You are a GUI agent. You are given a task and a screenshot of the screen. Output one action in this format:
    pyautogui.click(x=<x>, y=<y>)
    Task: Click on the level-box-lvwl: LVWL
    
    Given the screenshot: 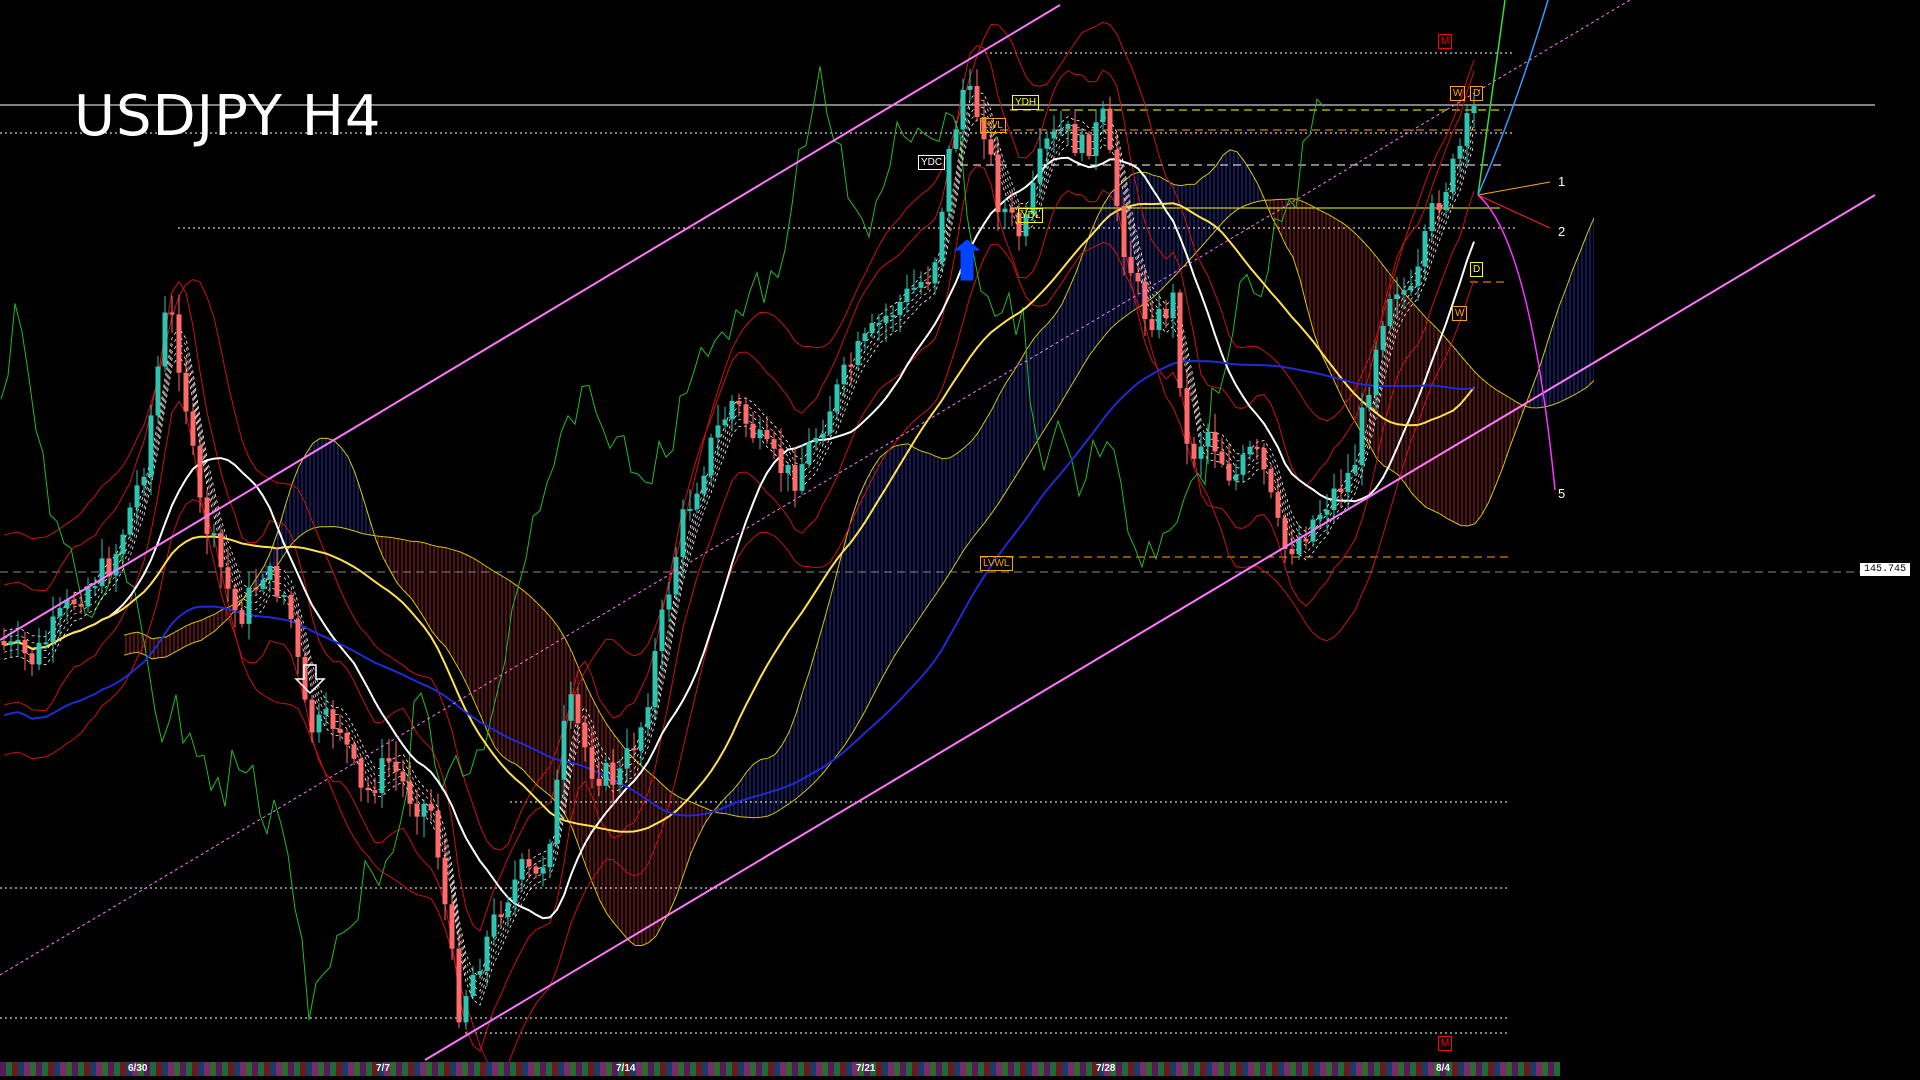 What is the action you would take?
    pyautogui.click(x=996, y=563)
    